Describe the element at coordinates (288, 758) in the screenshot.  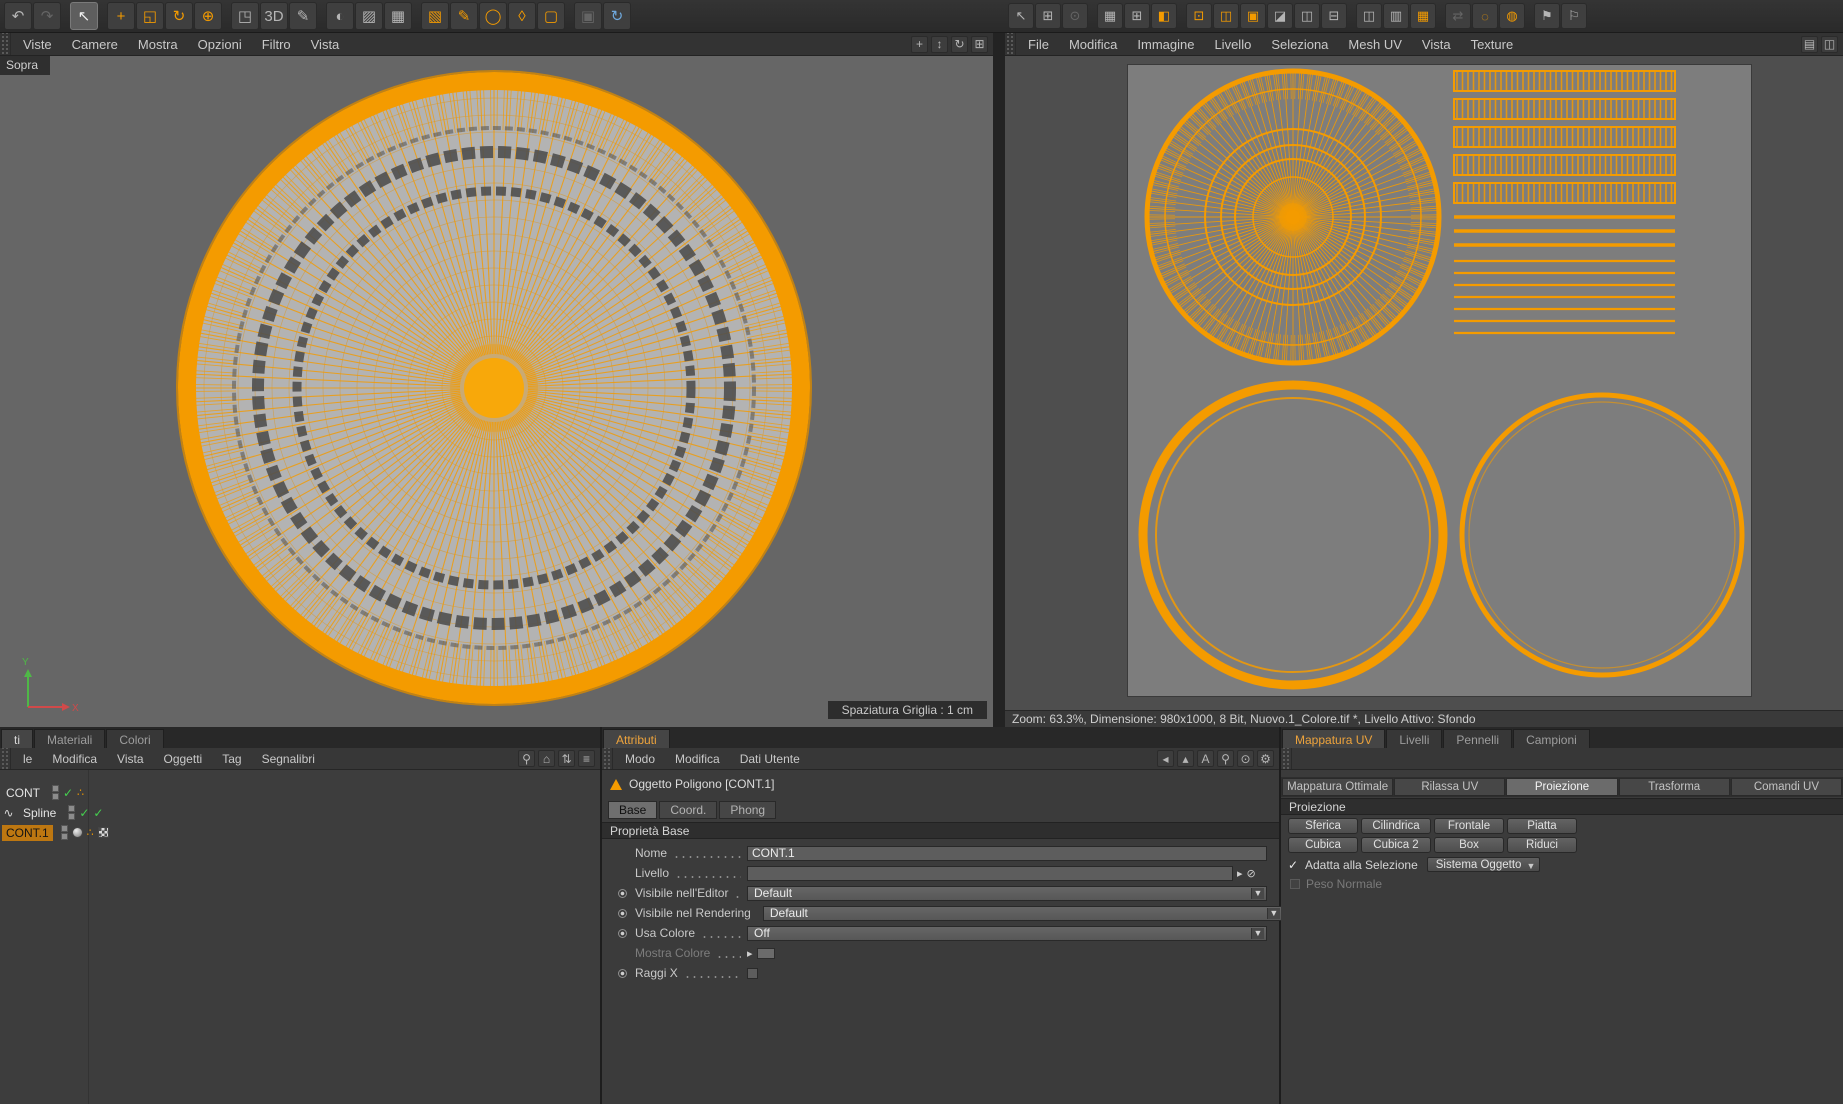
I see `menu-segnalibri: Segnalibri` at that location.